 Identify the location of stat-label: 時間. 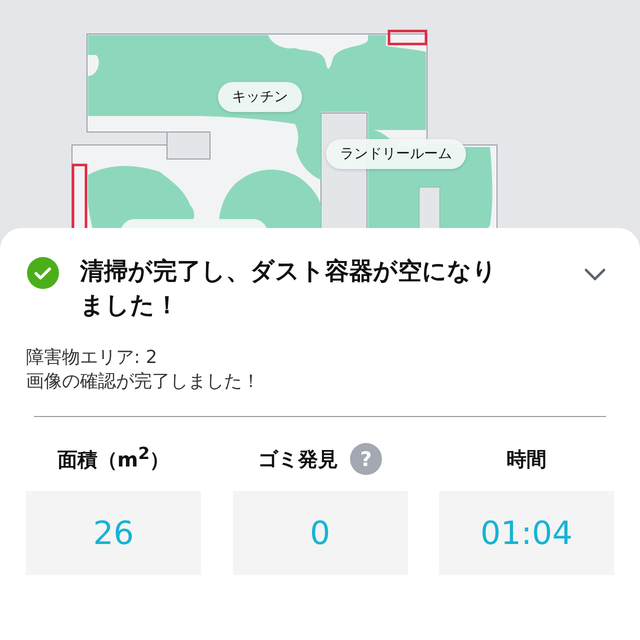
(526, 459).